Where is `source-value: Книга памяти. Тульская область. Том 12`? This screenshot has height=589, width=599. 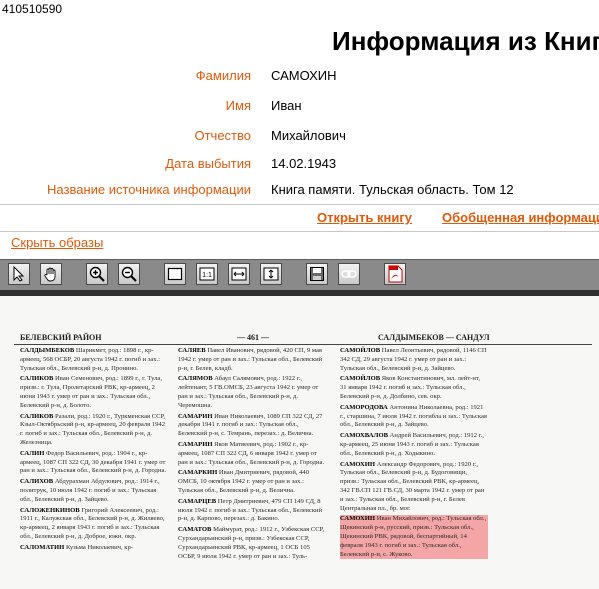
source-value: Книга памяти. Тульская область. Том 12 is located at coordinates (392, 189).